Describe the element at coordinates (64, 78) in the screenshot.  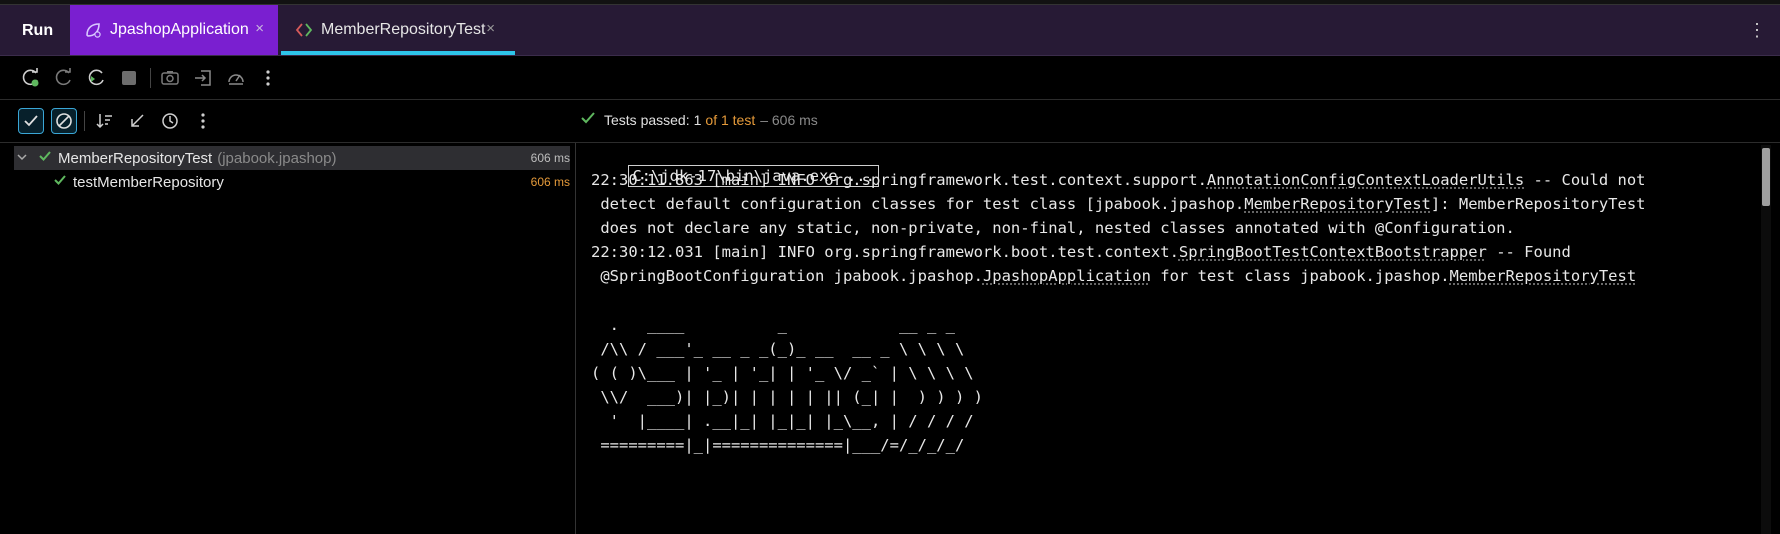
I see `rerun-failed-icon` at that location.